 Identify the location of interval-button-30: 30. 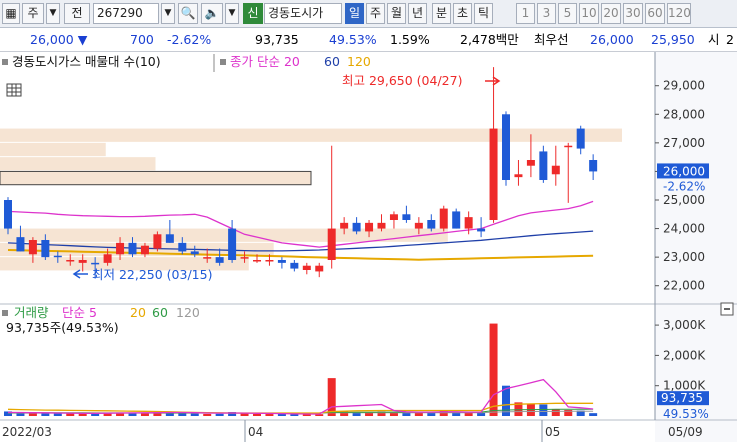
(633, 13).